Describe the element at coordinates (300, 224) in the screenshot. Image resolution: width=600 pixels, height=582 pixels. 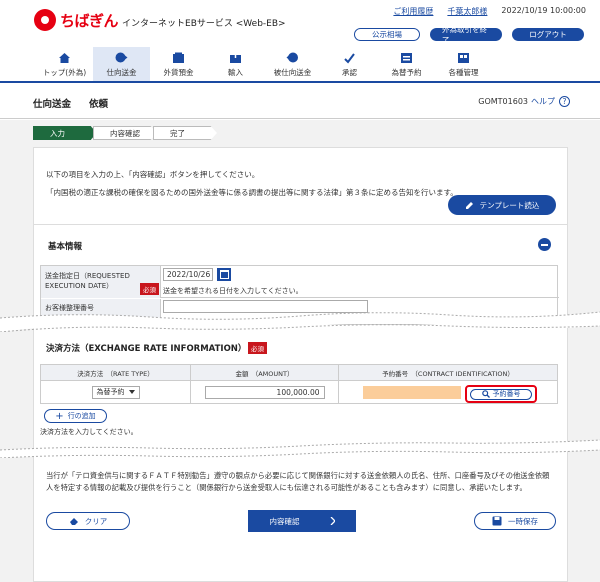
I see `divider` at that location.